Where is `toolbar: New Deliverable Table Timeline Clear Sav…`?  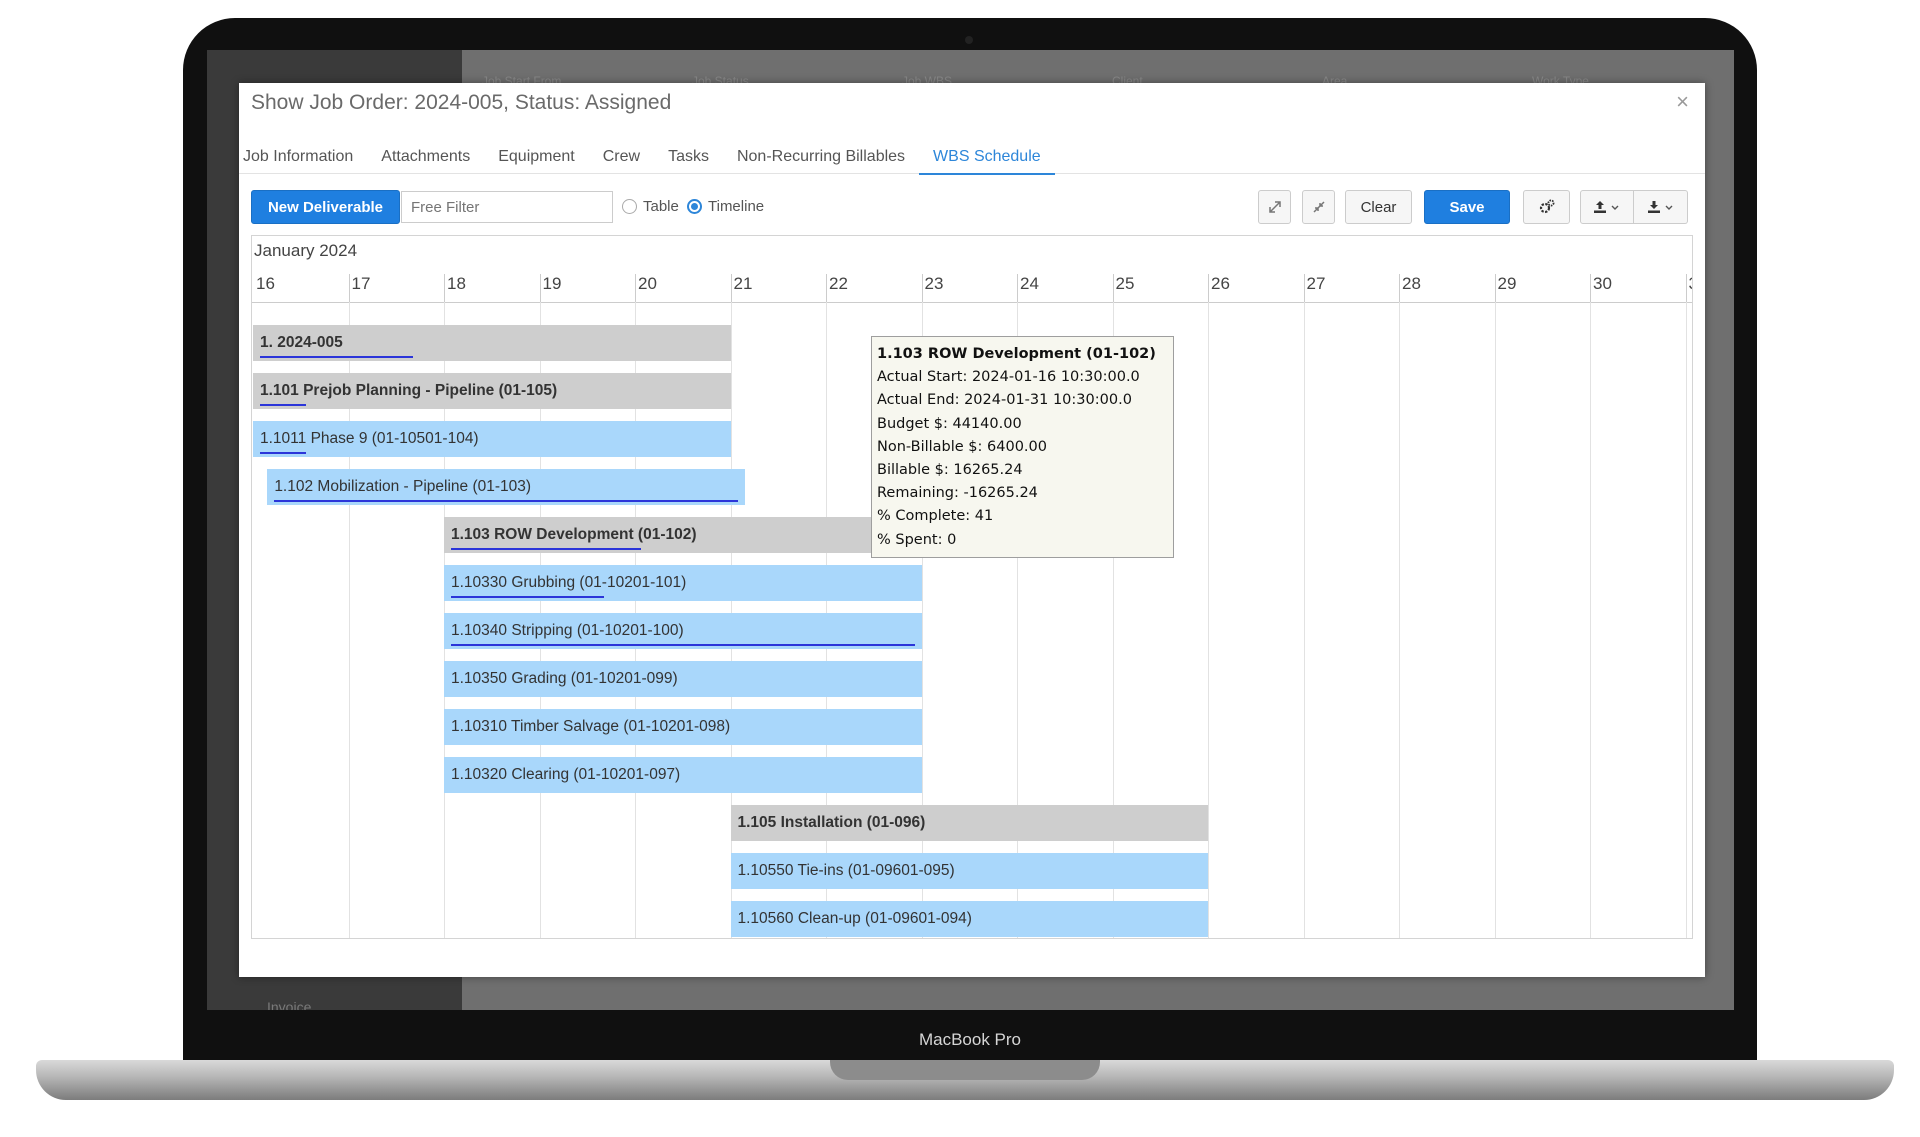 toolbar: New Deliverable Table Timeline Clear Sav… is located at coordinates (972, 207).